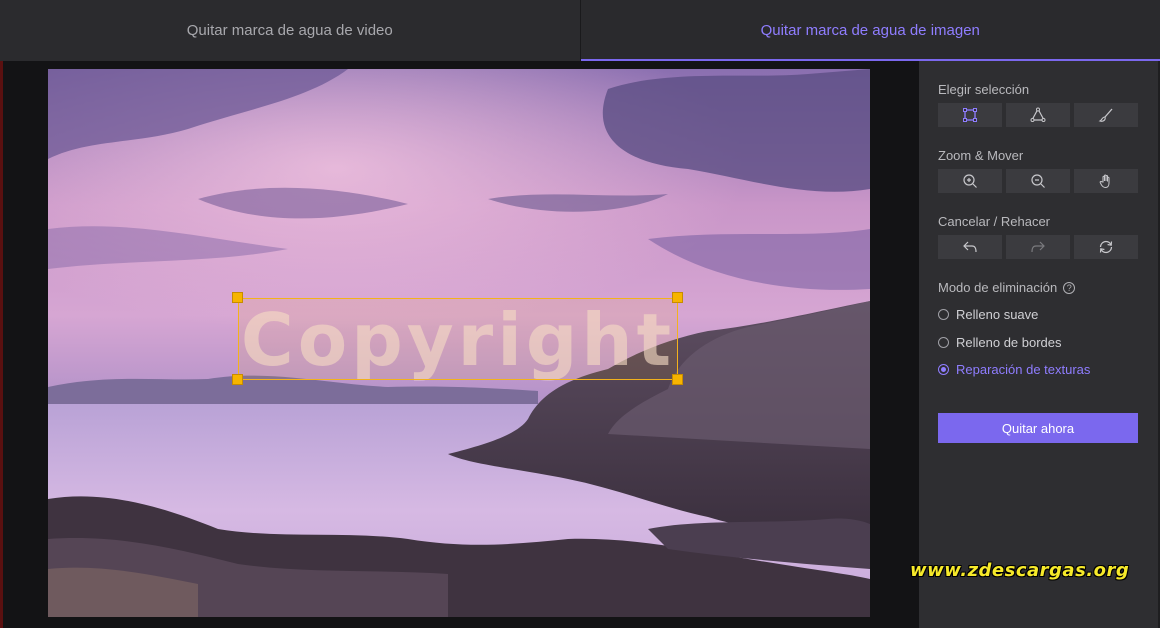  I want to click on selection-group-label: Elegir selección, so click(984, 89).